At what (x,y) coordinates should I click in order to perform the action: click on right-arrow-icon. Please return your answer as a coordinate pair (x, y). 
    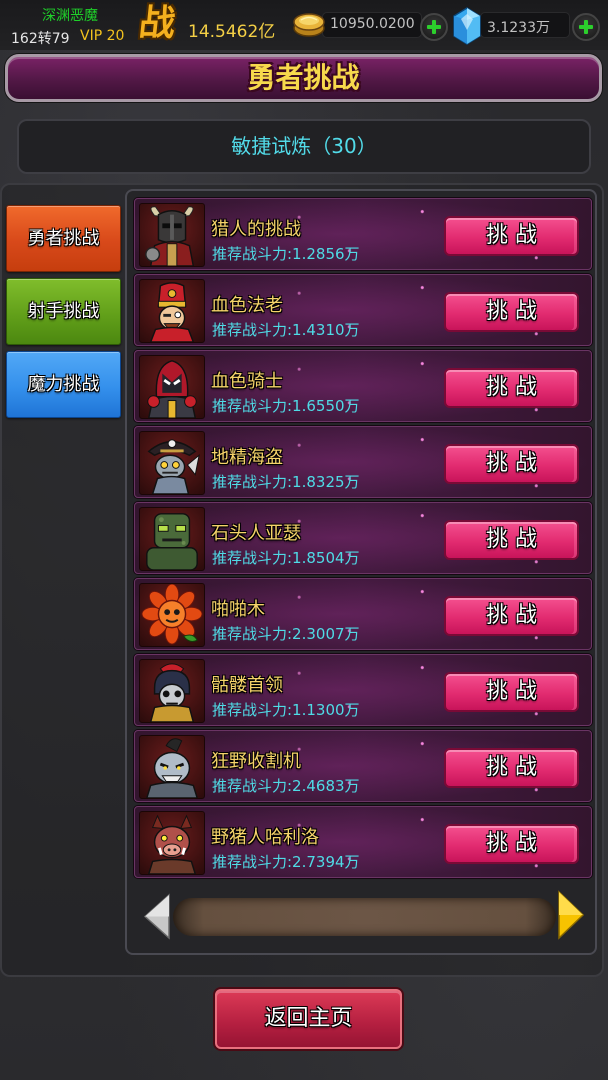
    Looking at the image, I should click on (571, 915).